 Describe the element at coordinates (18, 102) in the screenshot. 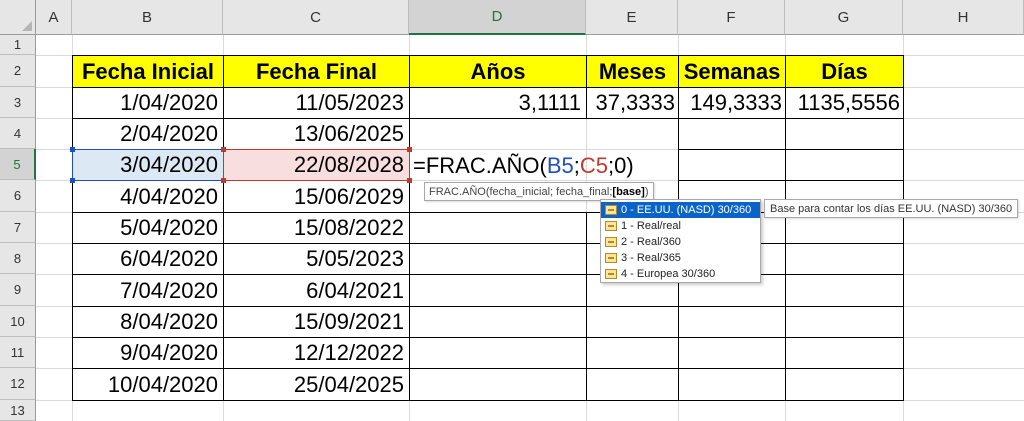

I see `row-header-3: 3` at that location.